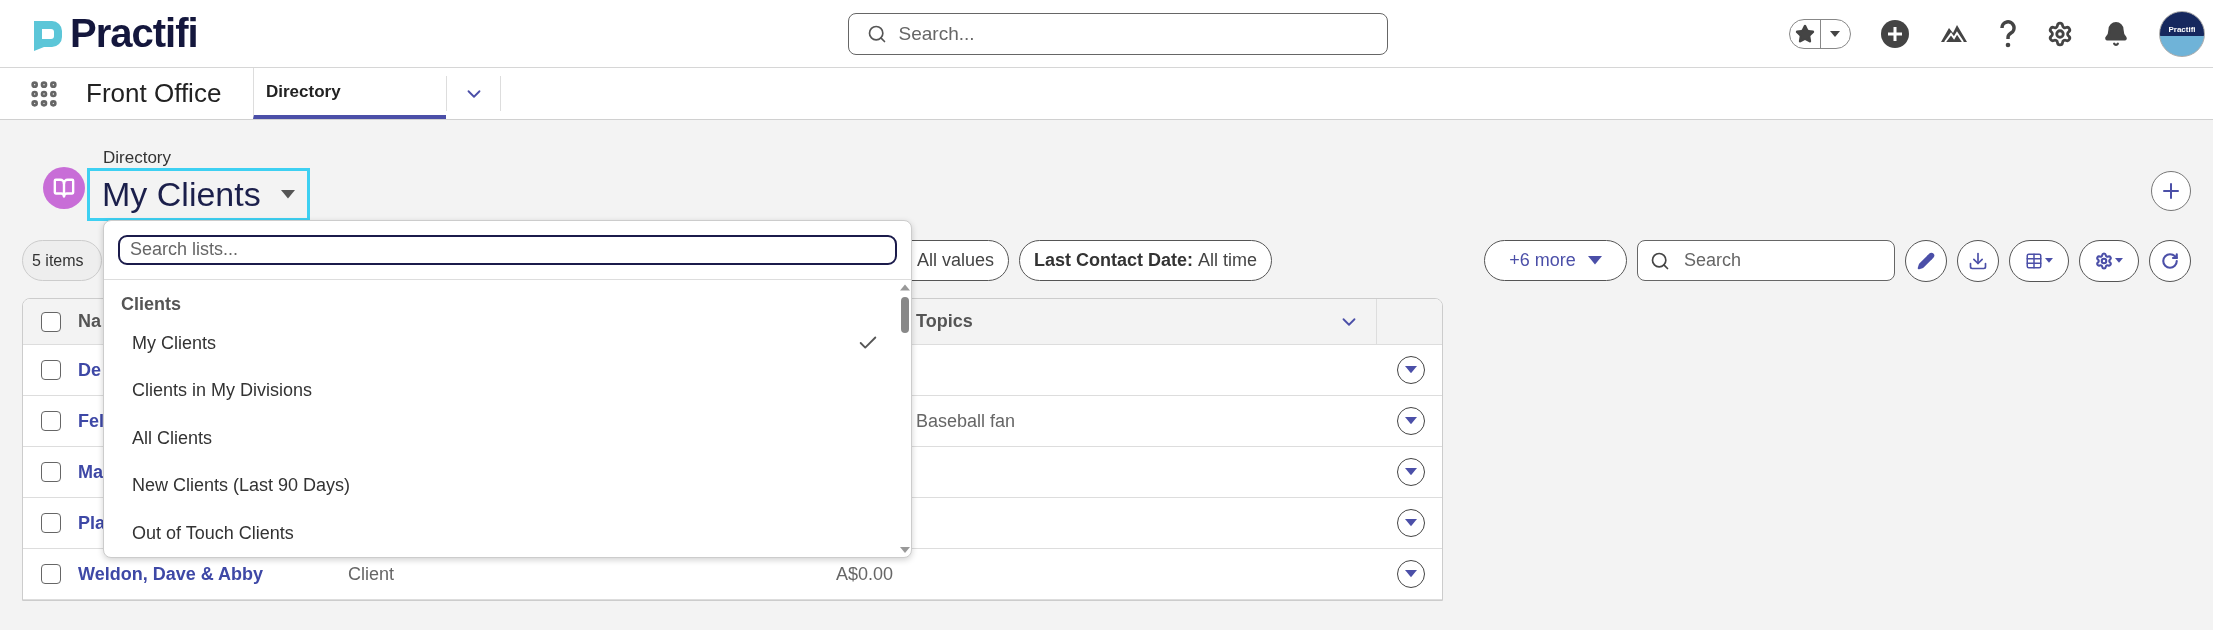 The height and width of the screenshot is (630, 2213). Describe the element at coordinates (2182, 33) in the screenshot. I see `user-avatar: Practifi` at that location.